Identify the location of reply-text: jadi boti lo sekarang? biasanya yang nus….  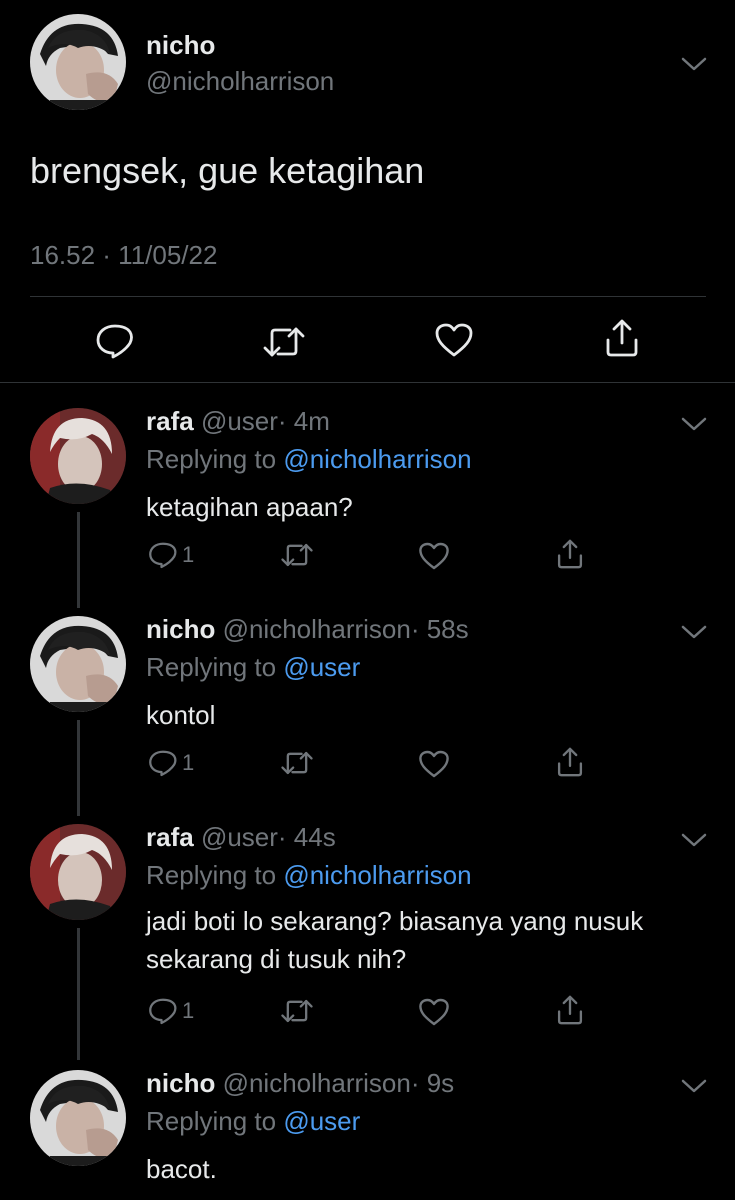
(395, 940).